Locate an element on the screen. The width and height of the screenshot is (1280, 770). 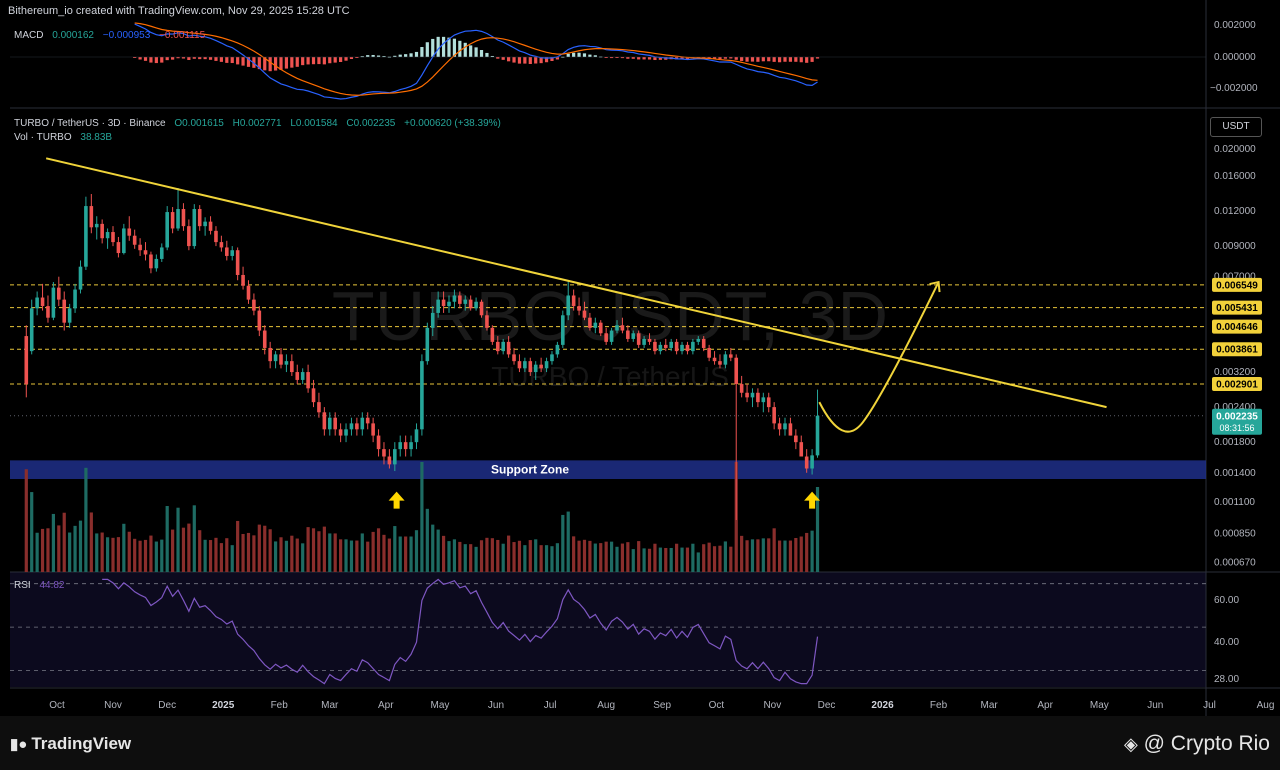
price-axis-tick: 0.003200 is located at coordinates (1235, 372).